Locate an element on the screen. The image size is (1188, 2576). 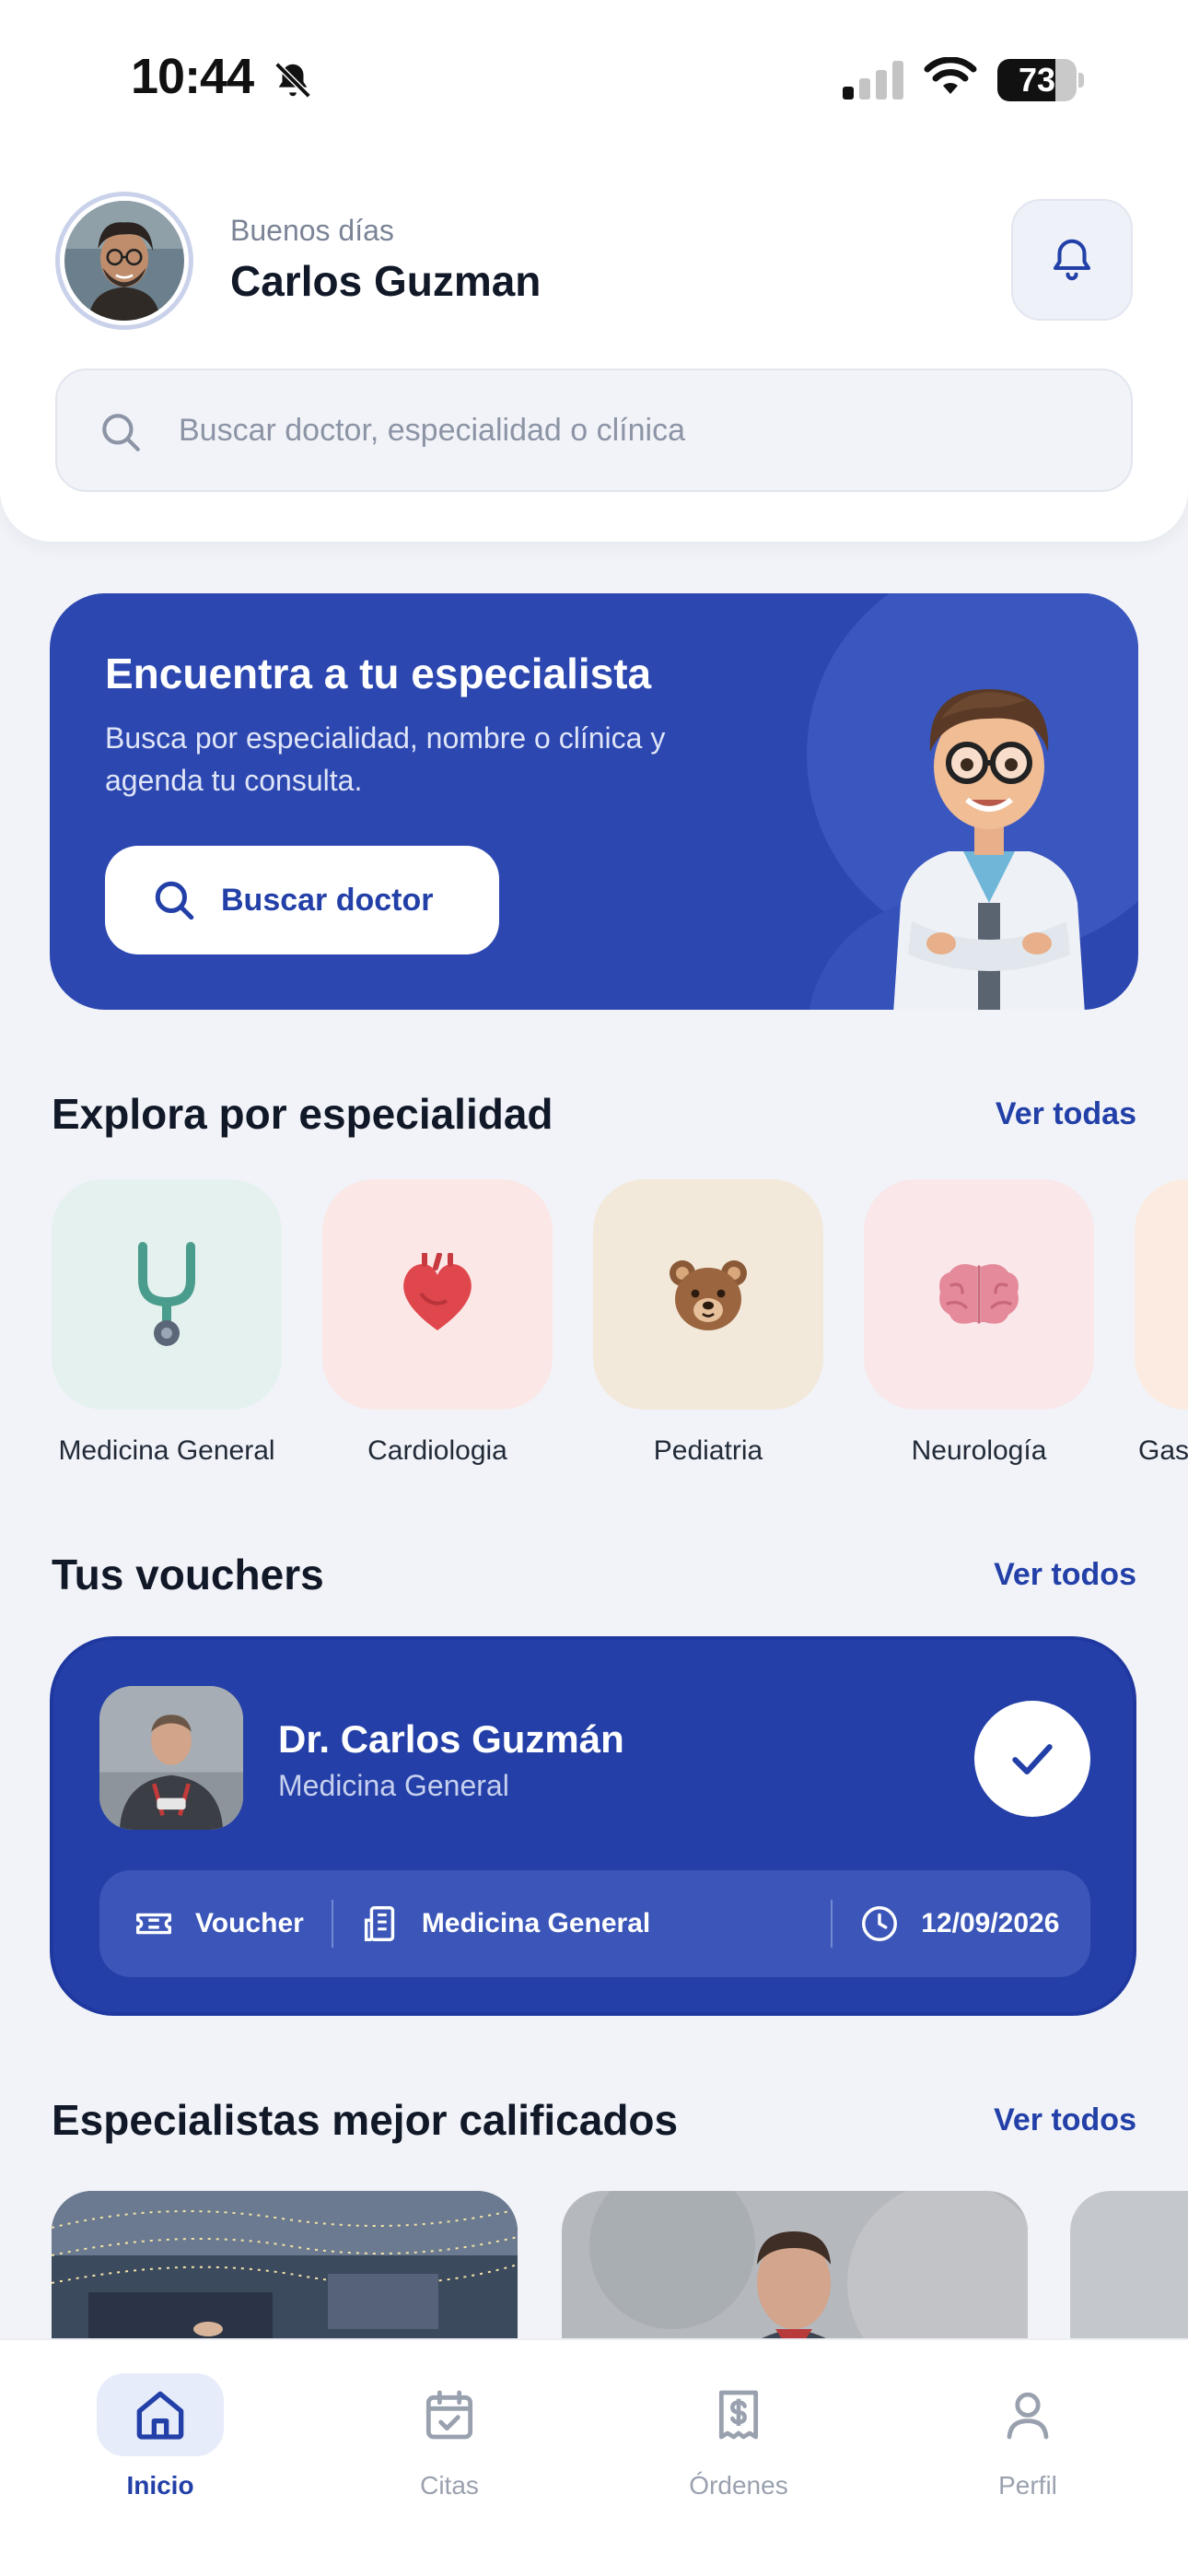
specialty-gastroenterologia: Gas is located at coordinates (1161, 1323).